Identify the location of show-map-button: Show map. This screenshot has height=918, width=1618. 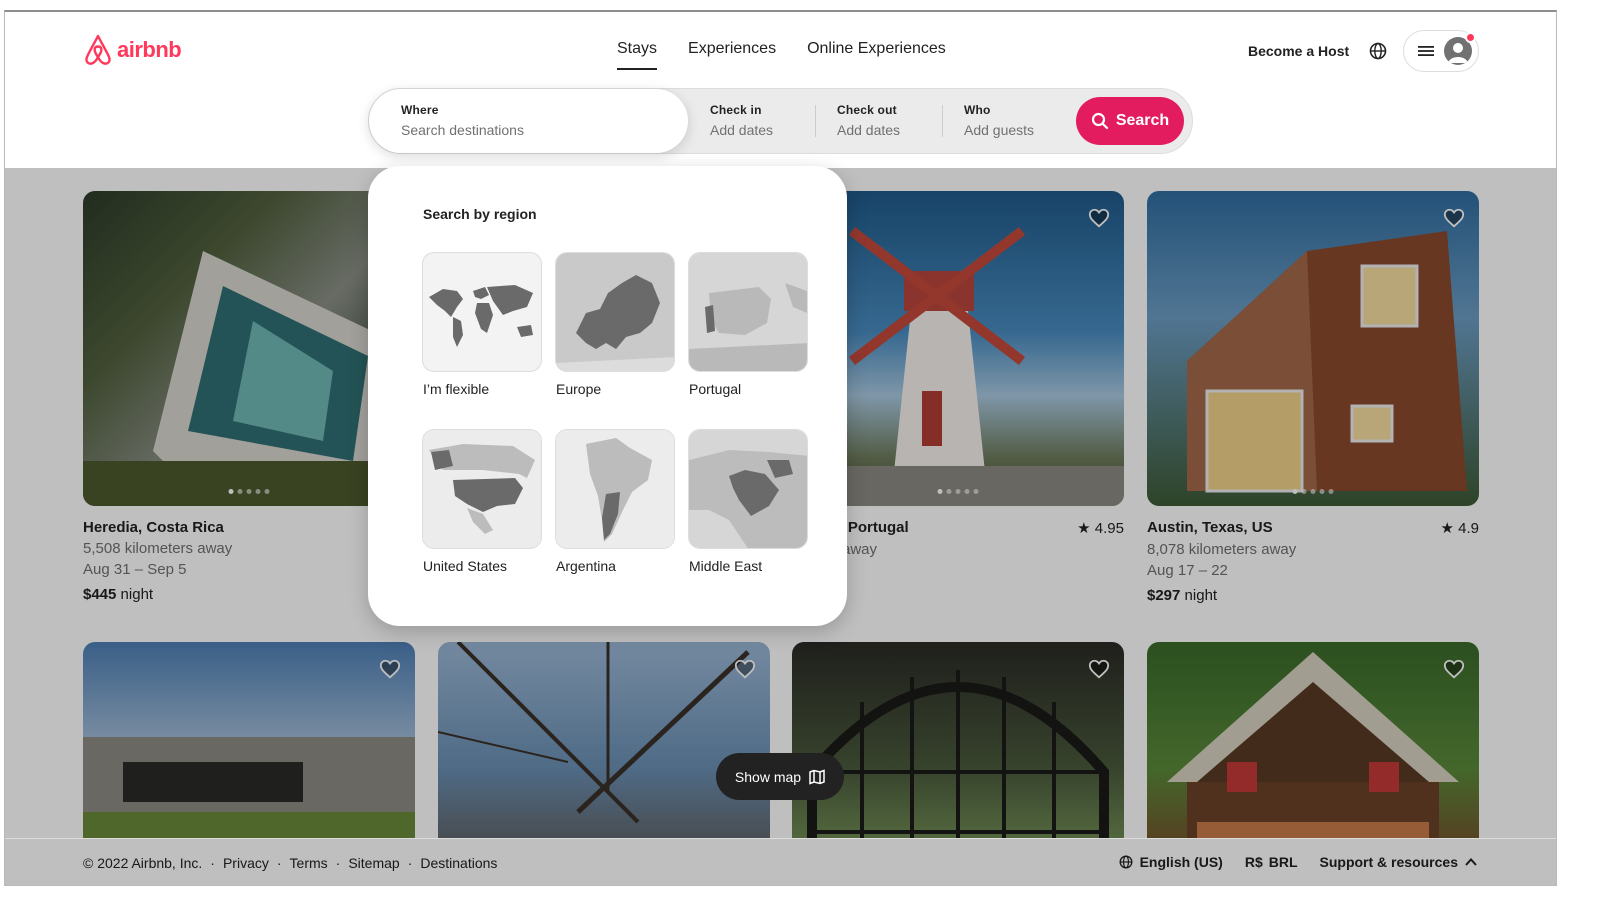
(780, 776).